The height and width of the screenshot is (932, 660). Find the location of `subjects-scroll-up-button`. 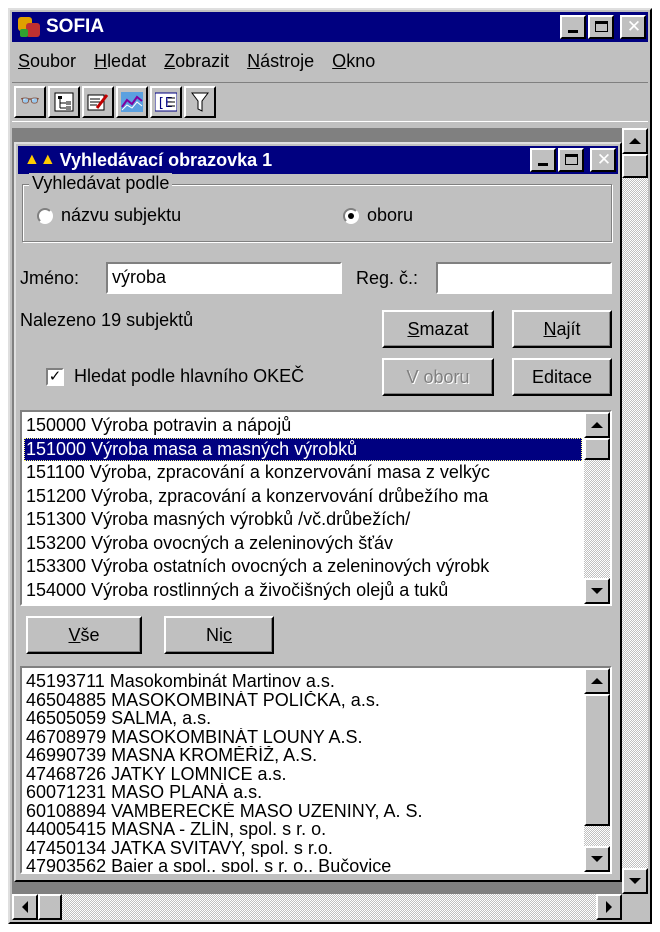

subjects-scroll-up-button is located at coordinates (597, 681).